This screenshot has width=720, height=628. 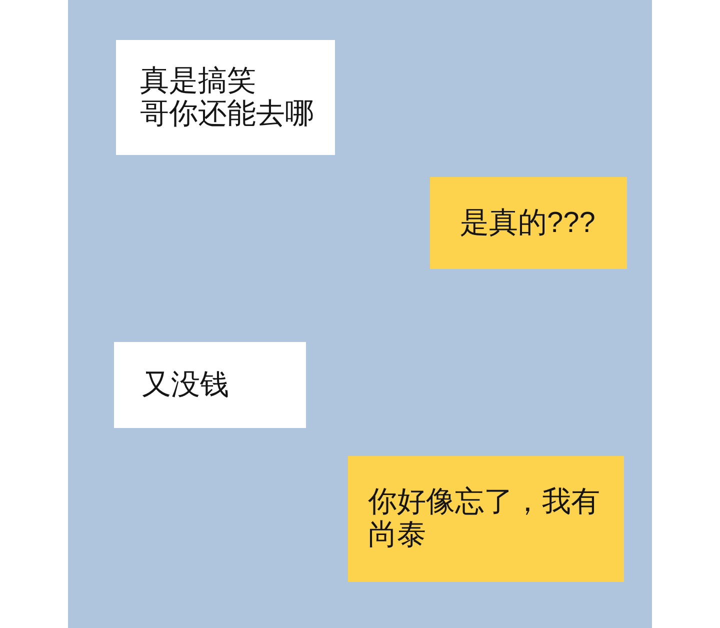 What do you see at coordinates (227, 114) in the screenshot?
I see `message-text: 哥你还能去哪` at bounding box center [227, 114].